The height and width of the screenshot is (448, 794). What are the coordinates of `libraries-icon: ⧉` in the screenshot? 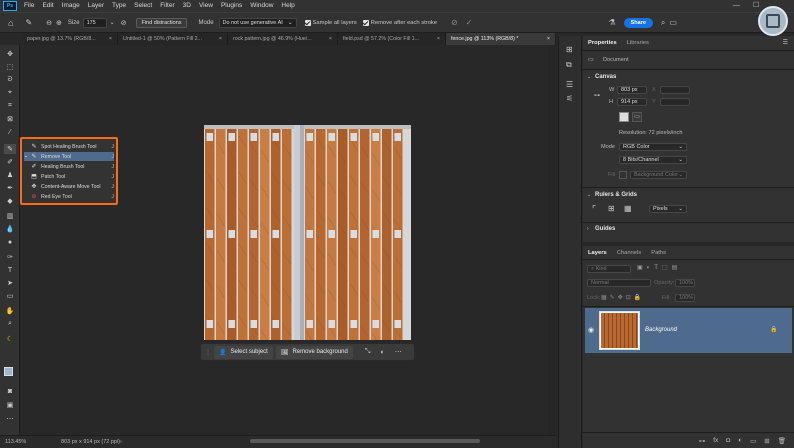 It's located at (569, 65).